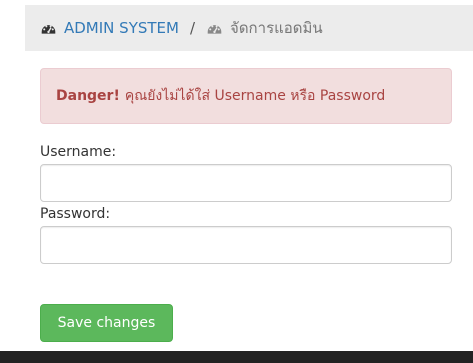 This screenshot has width=473, height=363. What do you see at coordinates (121, 28) in the screenshot?
I see `breadcrumb-link-admin-system: ADMIN SYSTEM` at bounding box center [121, 28].